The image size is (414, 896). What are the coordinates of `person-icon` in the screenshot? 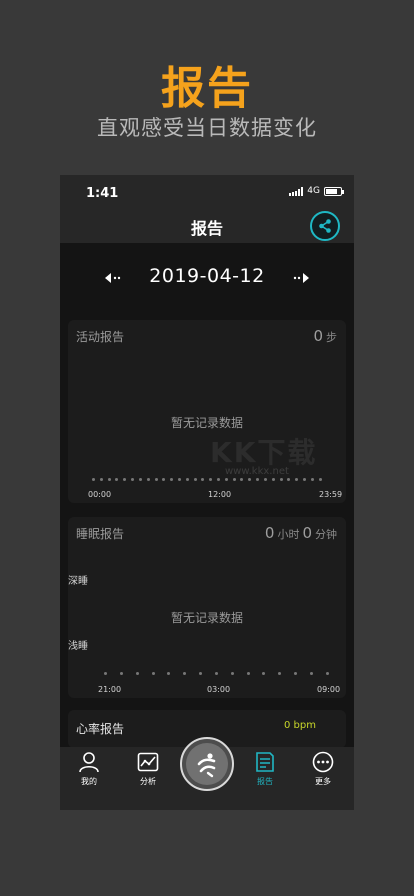 It's located at (89, 762).